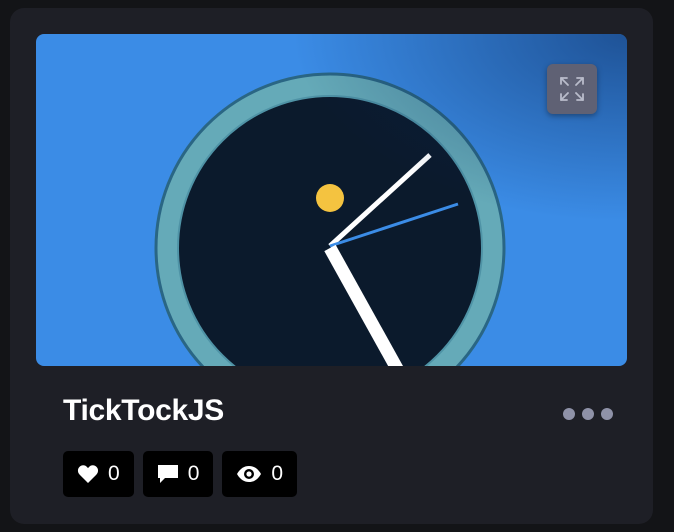 The image size is (674, 532). I want to click on pen-title: TickTockJS, so click(143, 411).